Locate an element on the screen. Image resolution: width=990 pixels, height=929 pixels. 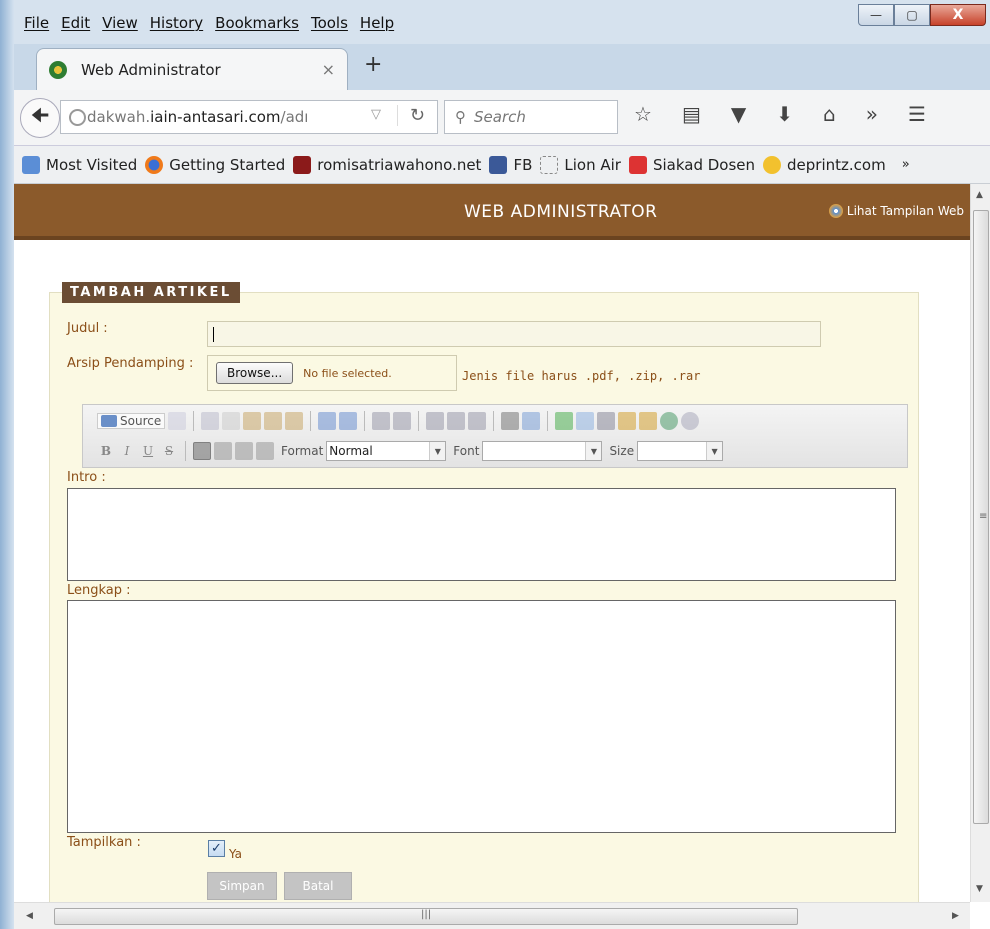
view-site-link: Lihat Tampilan Web is located at coordinates (896, 211).